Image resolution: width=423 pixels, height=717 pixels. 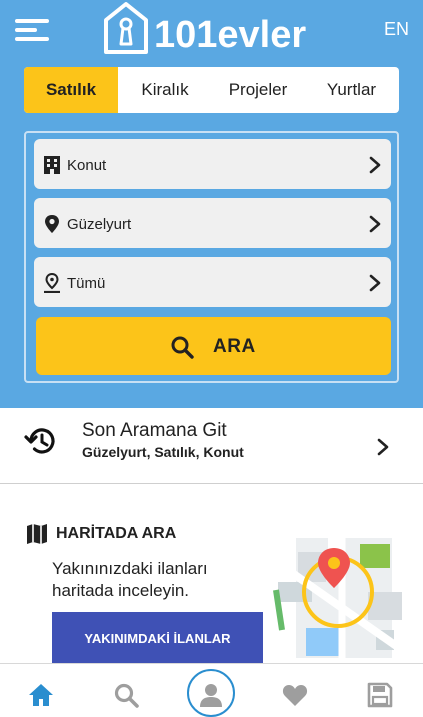 What do you see at coordinates (52, 165) in the screenshot?
I see `building-icon` at bounding box center [52, 165].